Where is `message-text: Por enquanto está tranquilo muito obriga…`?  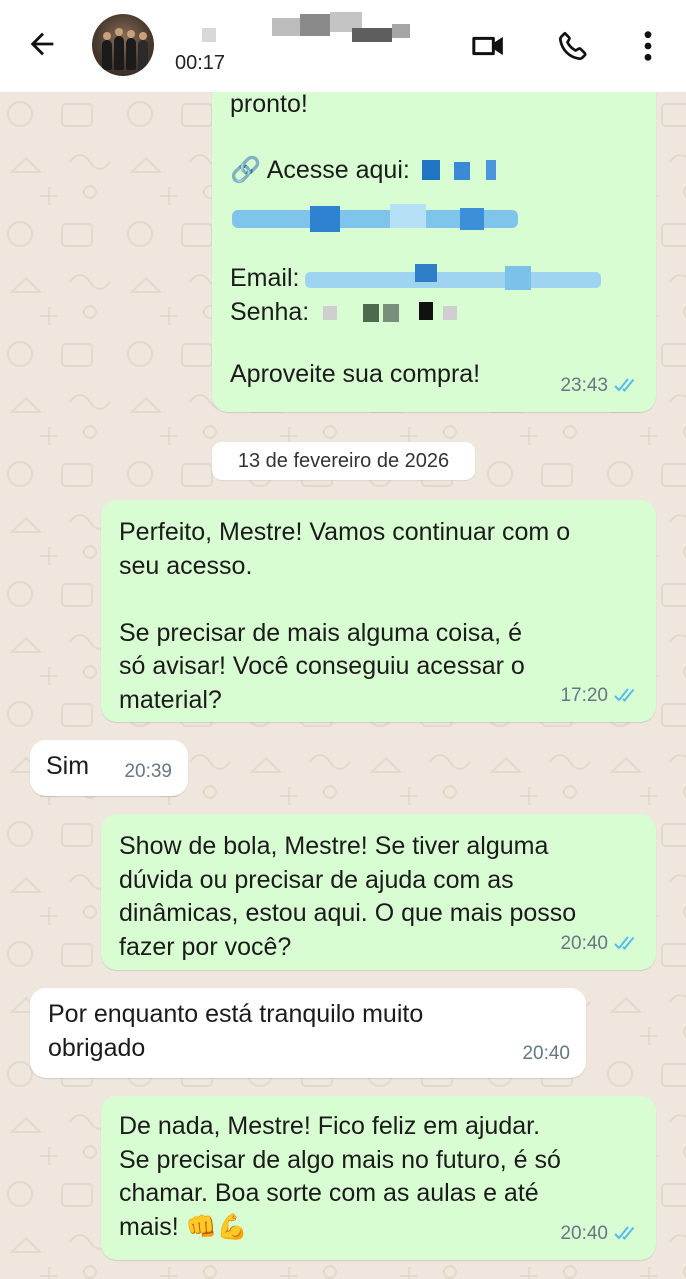 message-text: Por enquanto está tranquilo muito obriga… is located at coordinates (236, 1031).